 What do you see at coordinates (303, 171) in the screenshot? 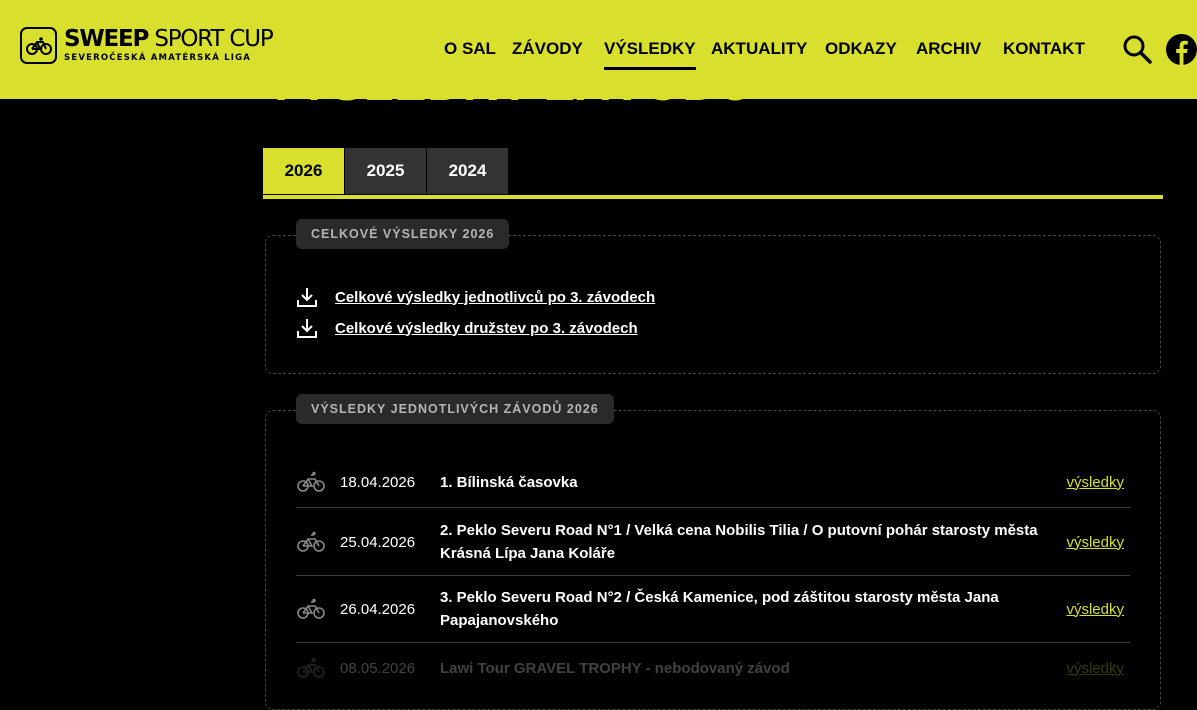
I see `tab-2026: 2026` at bounding box center [303, 171].